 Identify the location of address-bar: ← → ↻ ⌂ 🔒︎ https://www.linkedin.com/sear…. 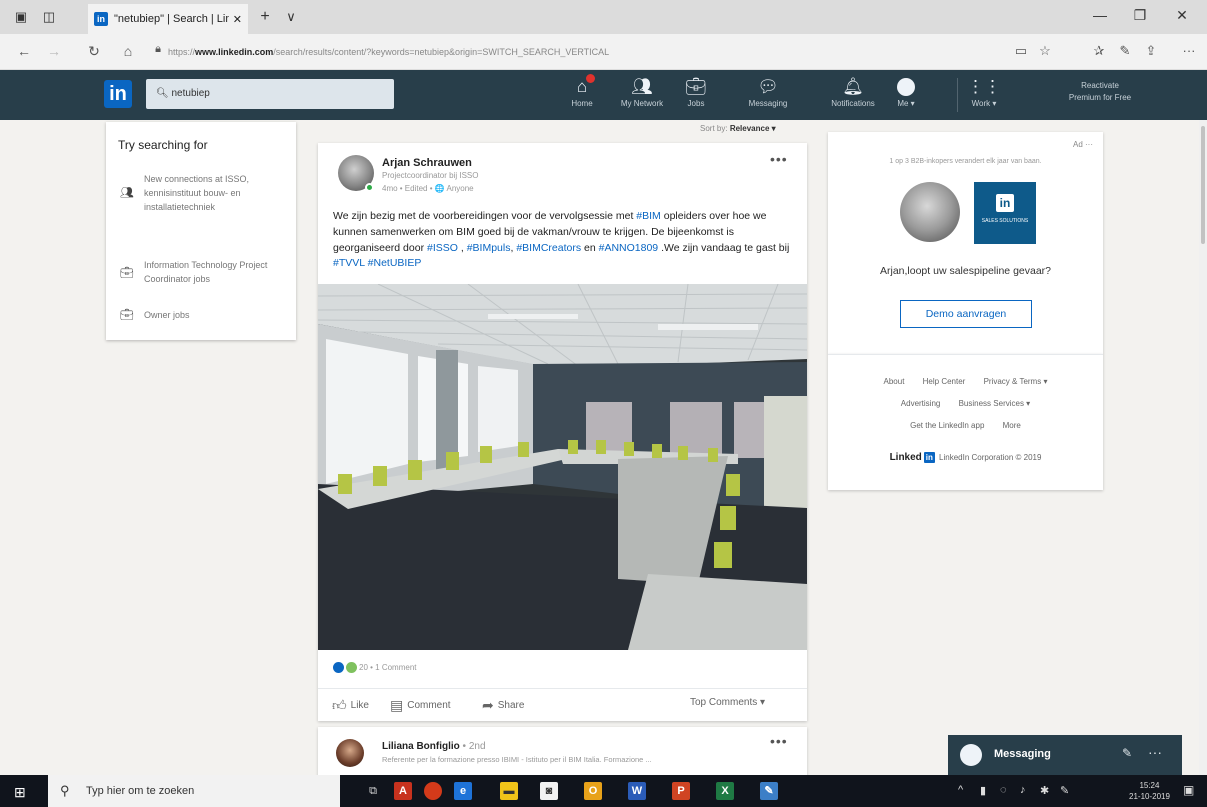
(603, 52).